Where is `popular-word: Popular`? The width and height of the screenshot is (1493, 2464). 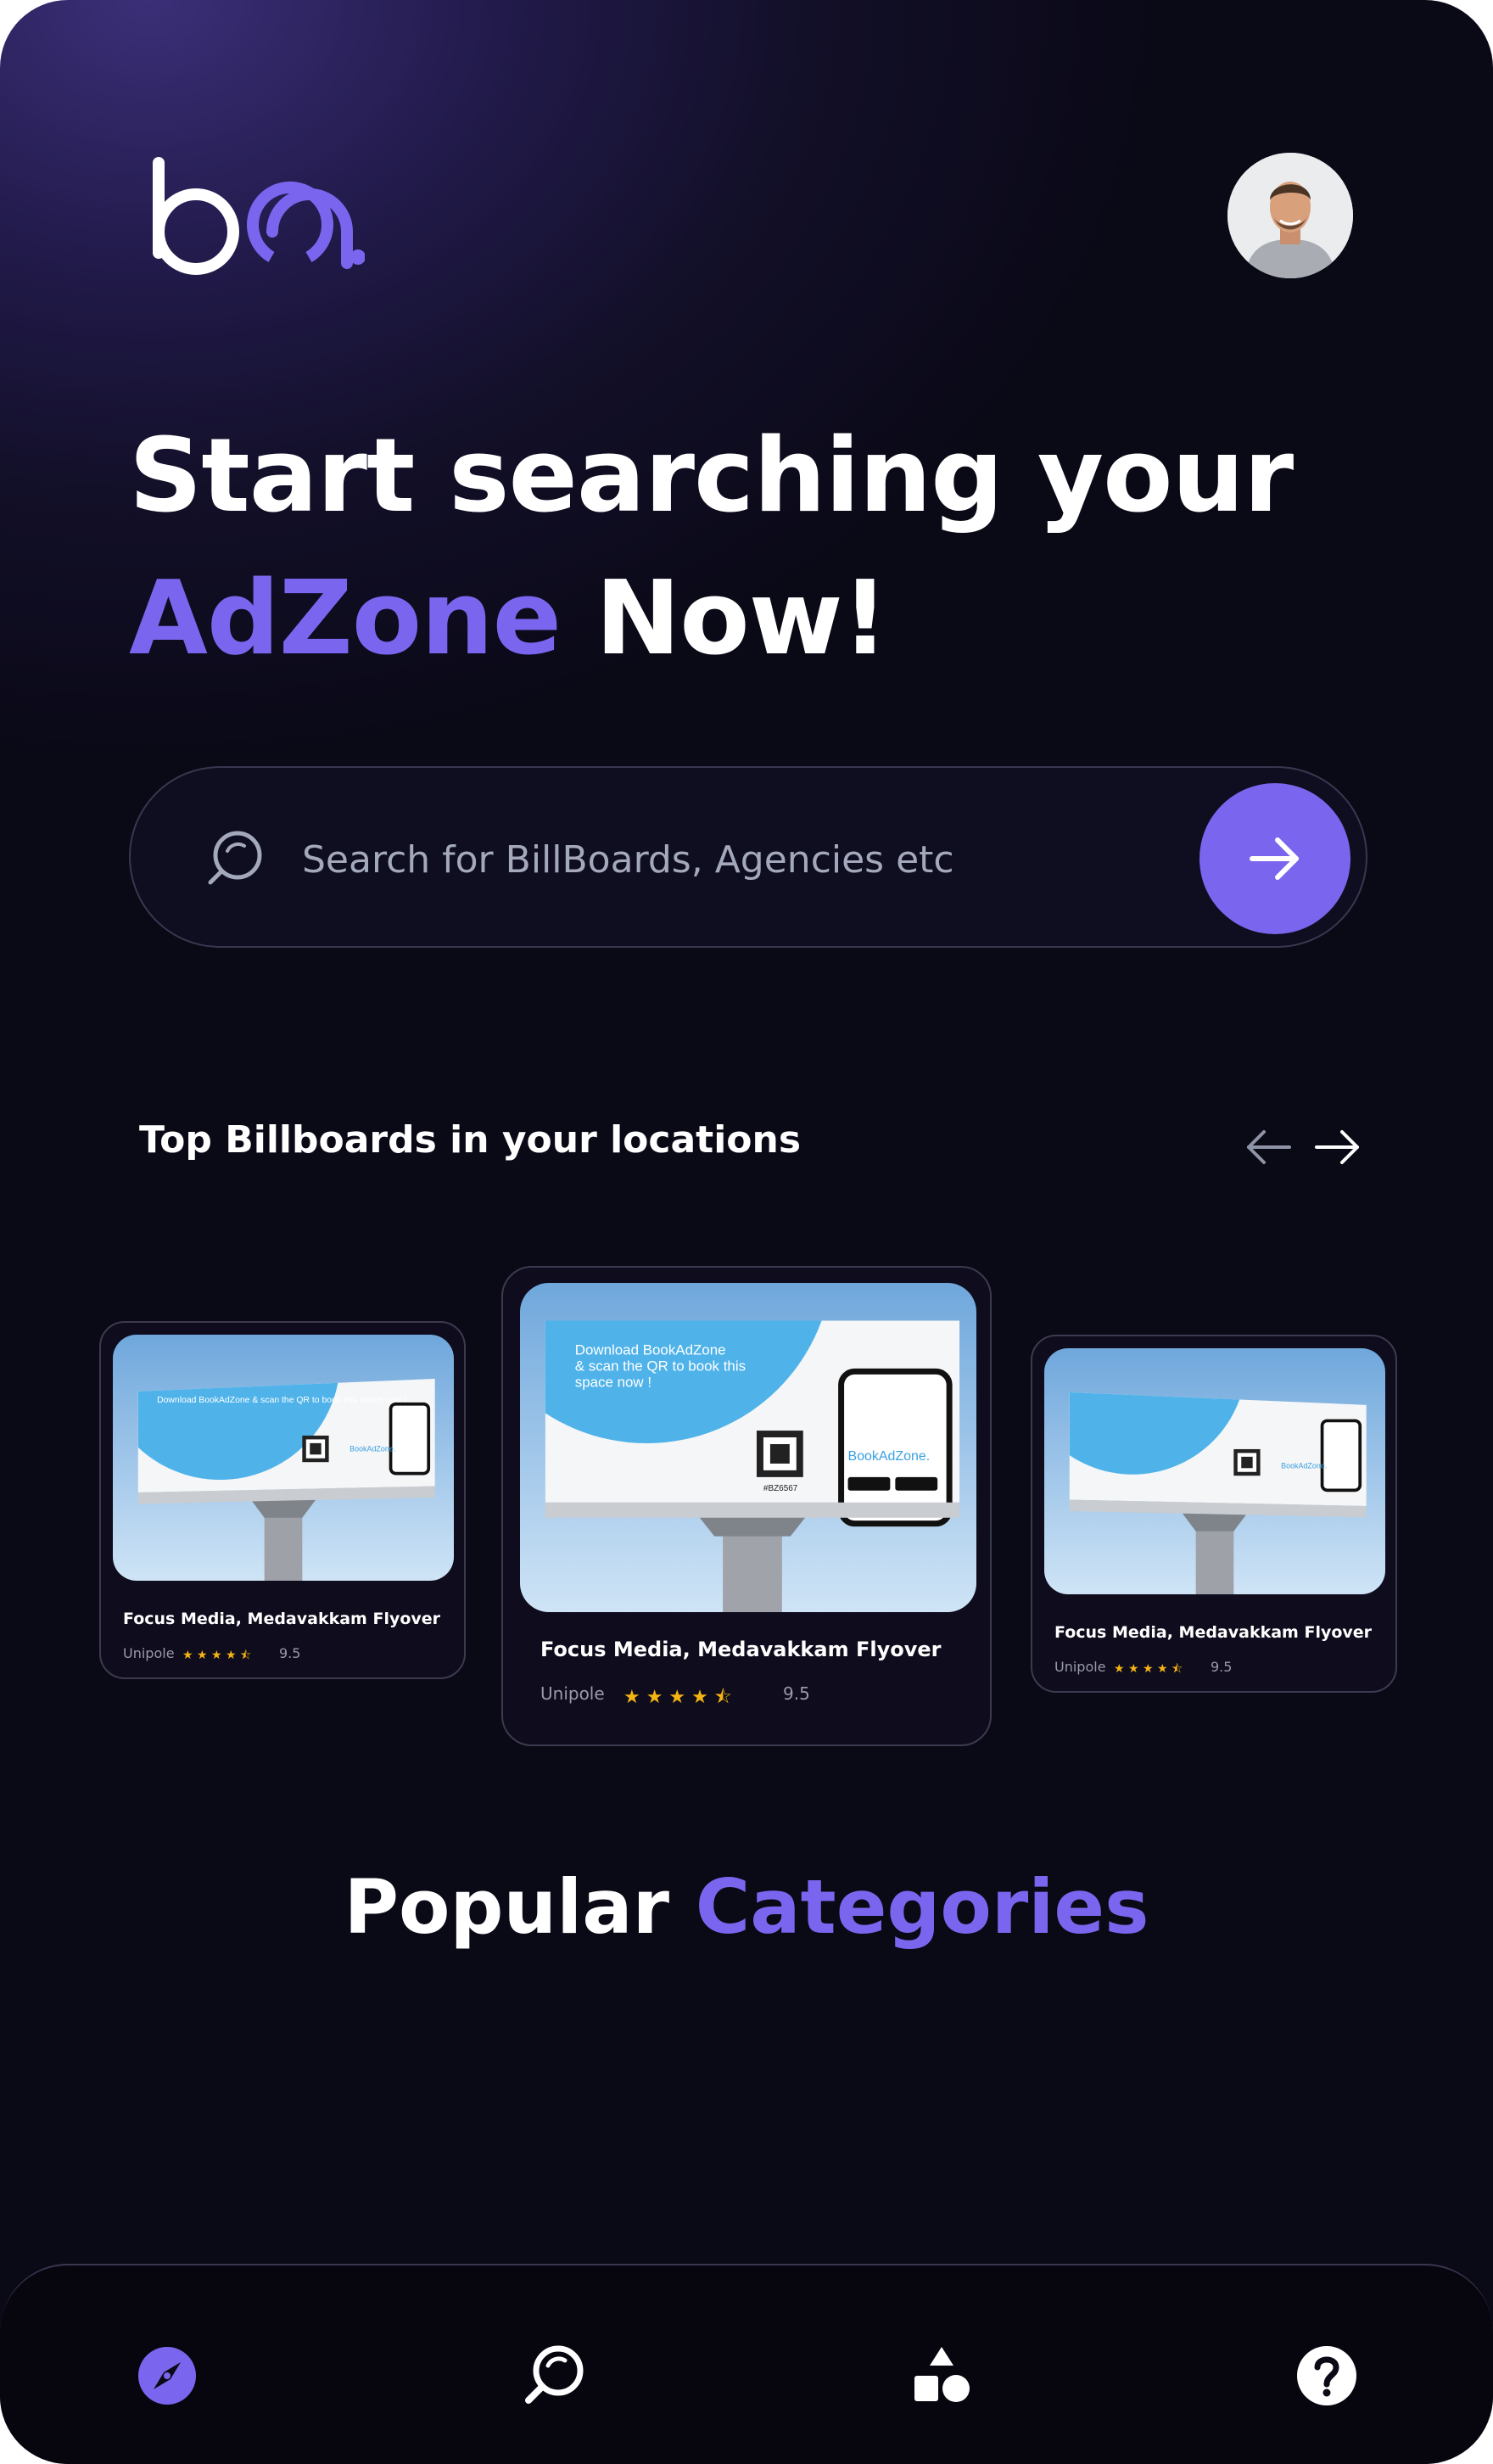
popular-word: Popular is located at coordinates (507, 1907).